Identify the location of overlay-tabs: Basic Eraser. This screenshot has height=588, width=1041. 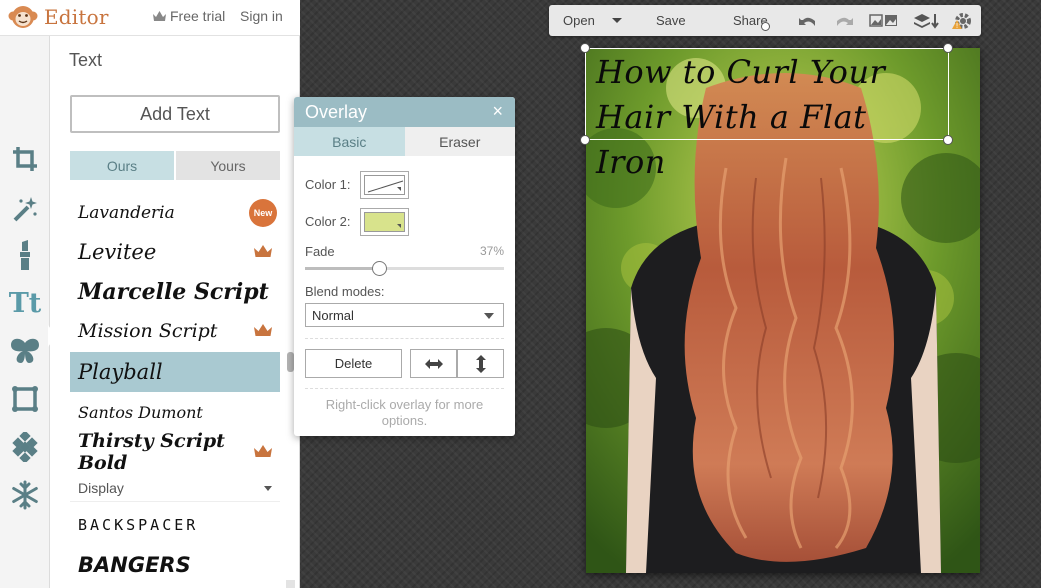
(404, 141).